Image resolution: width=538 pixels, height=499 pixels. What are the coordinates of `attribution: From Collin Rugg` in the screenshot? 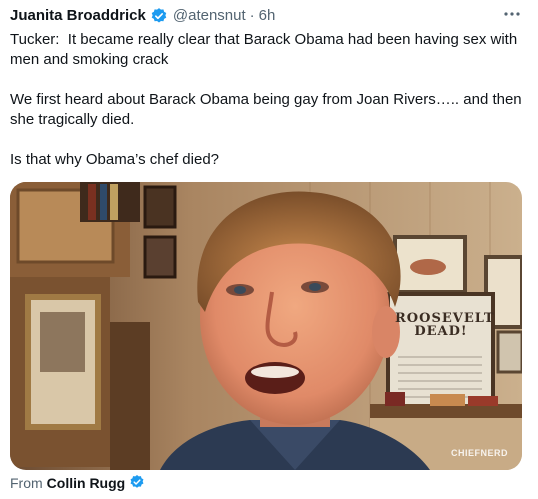 It's located at (81, 483).